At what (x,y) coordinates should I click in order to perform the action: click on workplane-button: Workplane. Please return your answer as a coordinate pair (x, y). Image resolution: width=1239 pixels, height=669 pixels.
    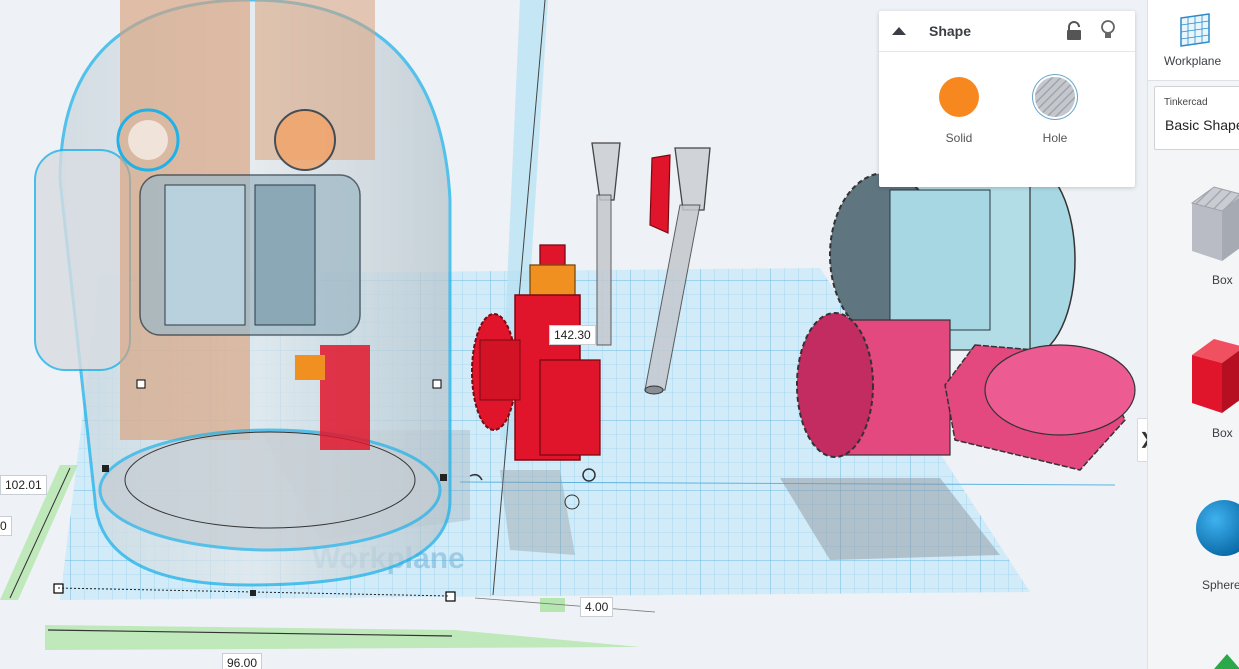
    Looking at the image, I should click on (1193, 40).